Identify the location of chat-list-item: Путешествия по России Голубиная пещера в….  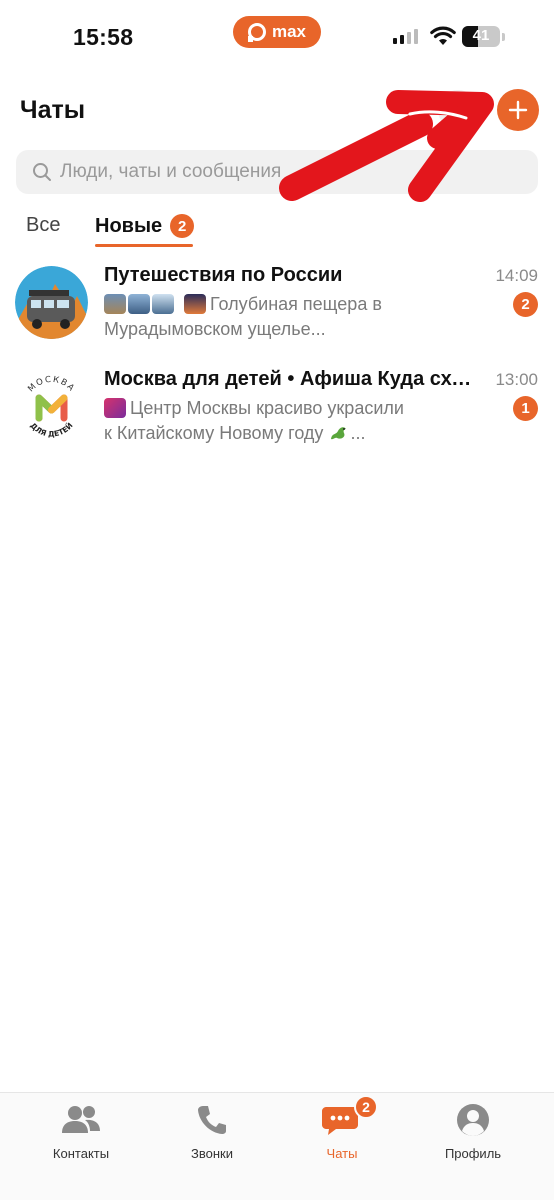
(277, 307).